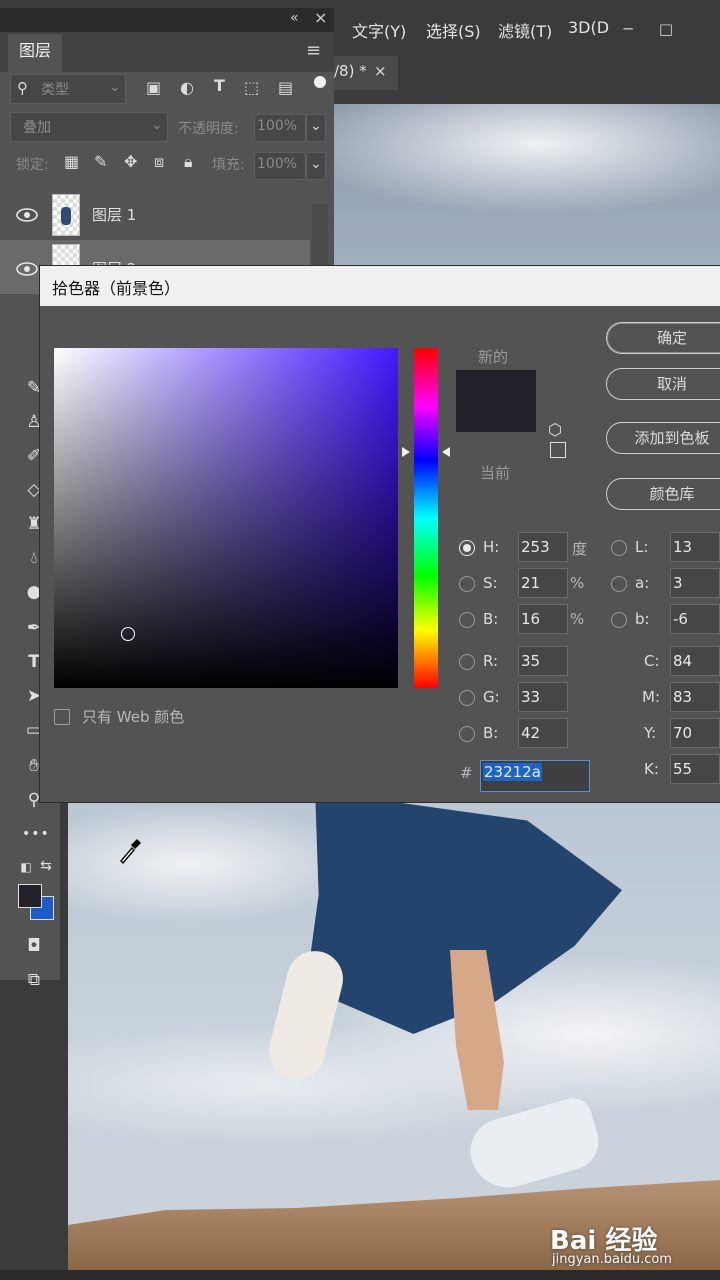 The image size is (720, 1280). Describe the element at coordinates (219, 85) in the screenshot. I see `type-filter-icon: T` at that location.